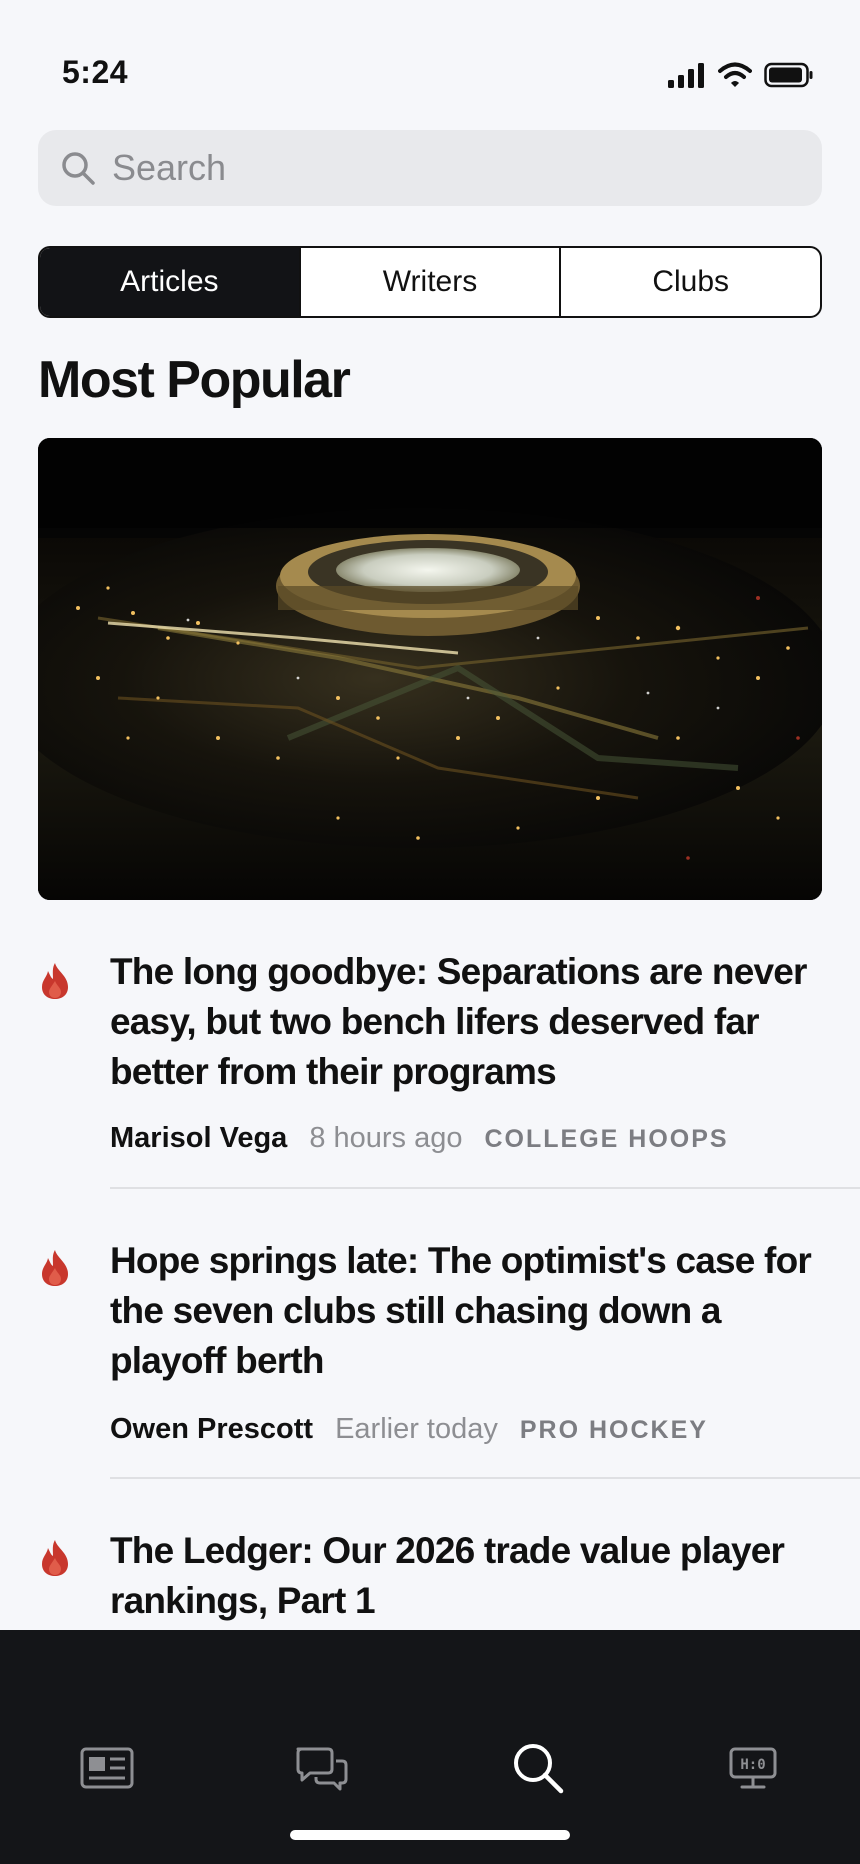 The height and width of the screenshot is (1864, 860). What do you see at coordinates (690, 282) in the screenshot?
I see `tab-clubs: Clubs` at bounding box center [690, 282].